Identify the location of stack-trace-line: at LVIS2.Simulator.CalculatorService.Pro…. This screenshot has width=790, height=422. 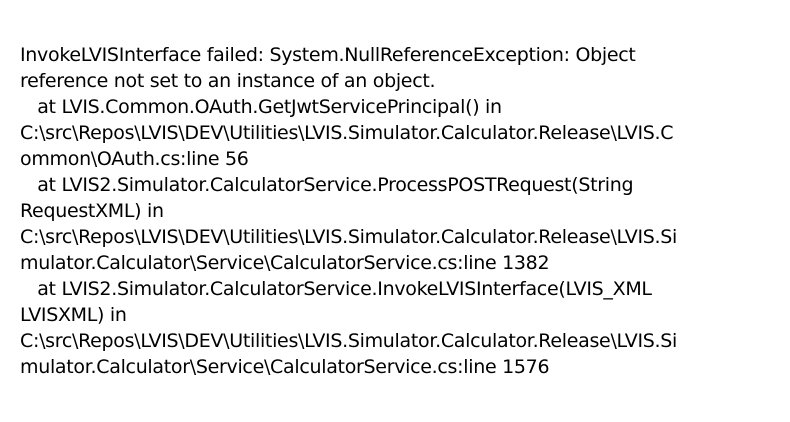
(327, 185).